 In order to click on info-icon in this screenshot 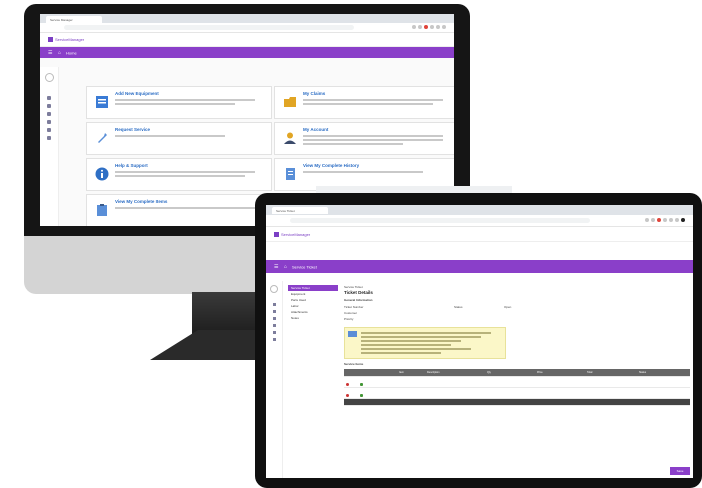, I will do `click(102, 174)`.